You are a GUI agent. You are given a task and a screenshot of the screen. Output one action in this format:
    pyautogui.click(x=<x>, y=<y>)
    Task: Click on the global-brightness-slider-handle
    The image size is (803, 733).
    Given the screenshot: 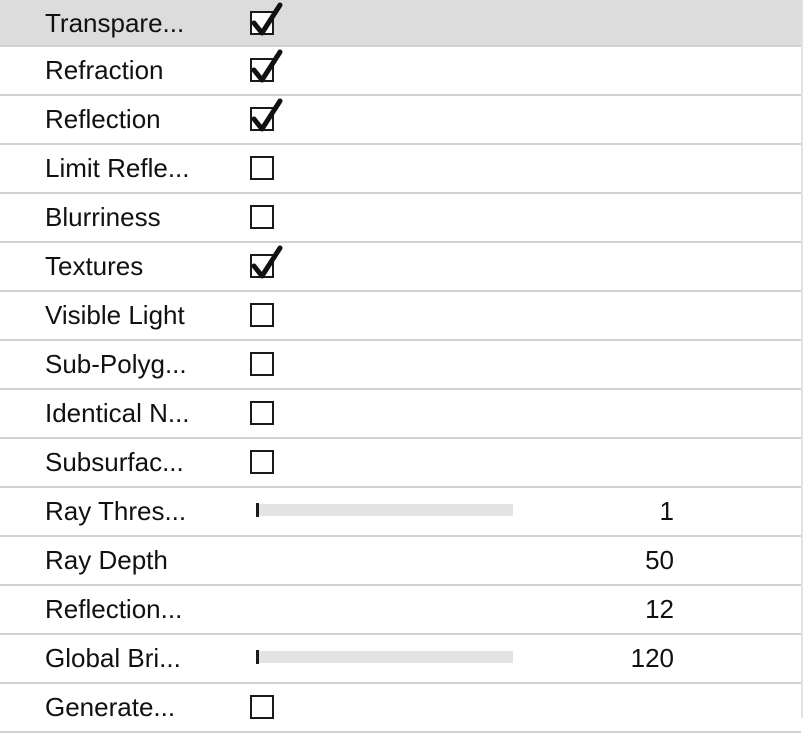 What is the action you would take?
    pyautogui.click(x=257, y=657)
    